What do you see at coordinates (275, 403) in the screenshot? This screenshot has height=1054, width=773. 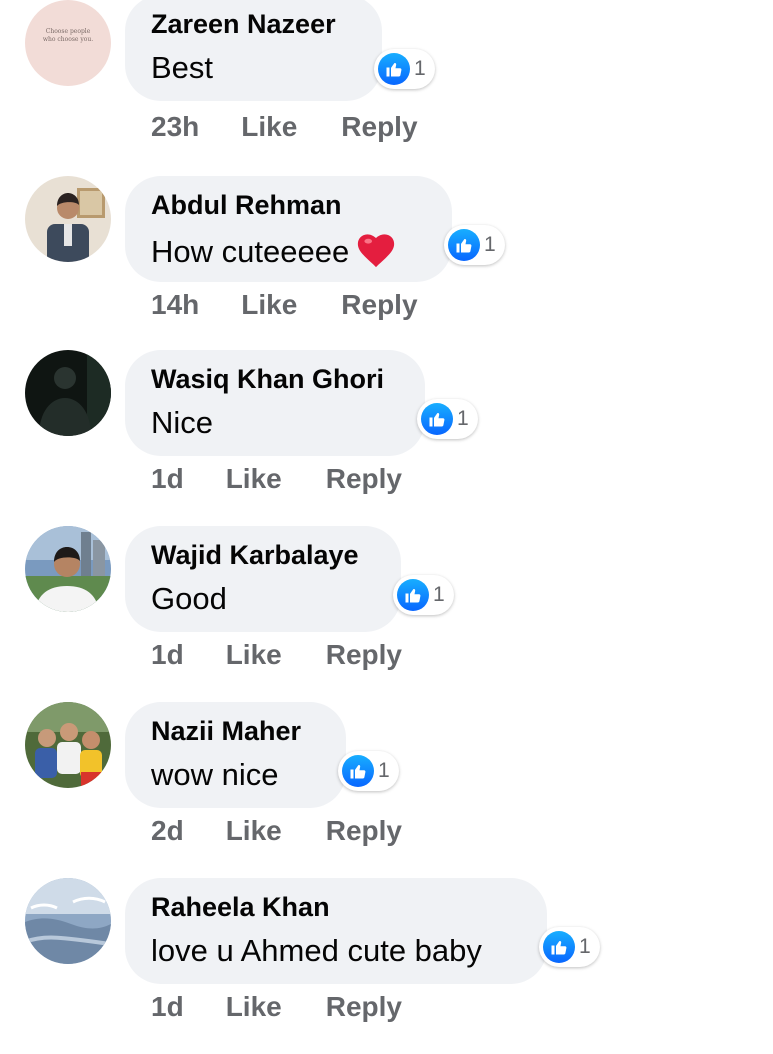 I see `comment-bubble: Wasiq Khan Ghori Nice` at bounding box center [275, 403].